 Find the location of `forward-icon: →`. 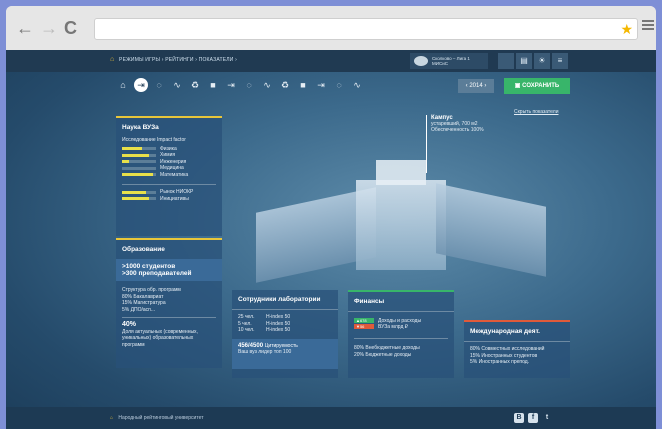

forward-icon: → is located at coordinates (49, 28).